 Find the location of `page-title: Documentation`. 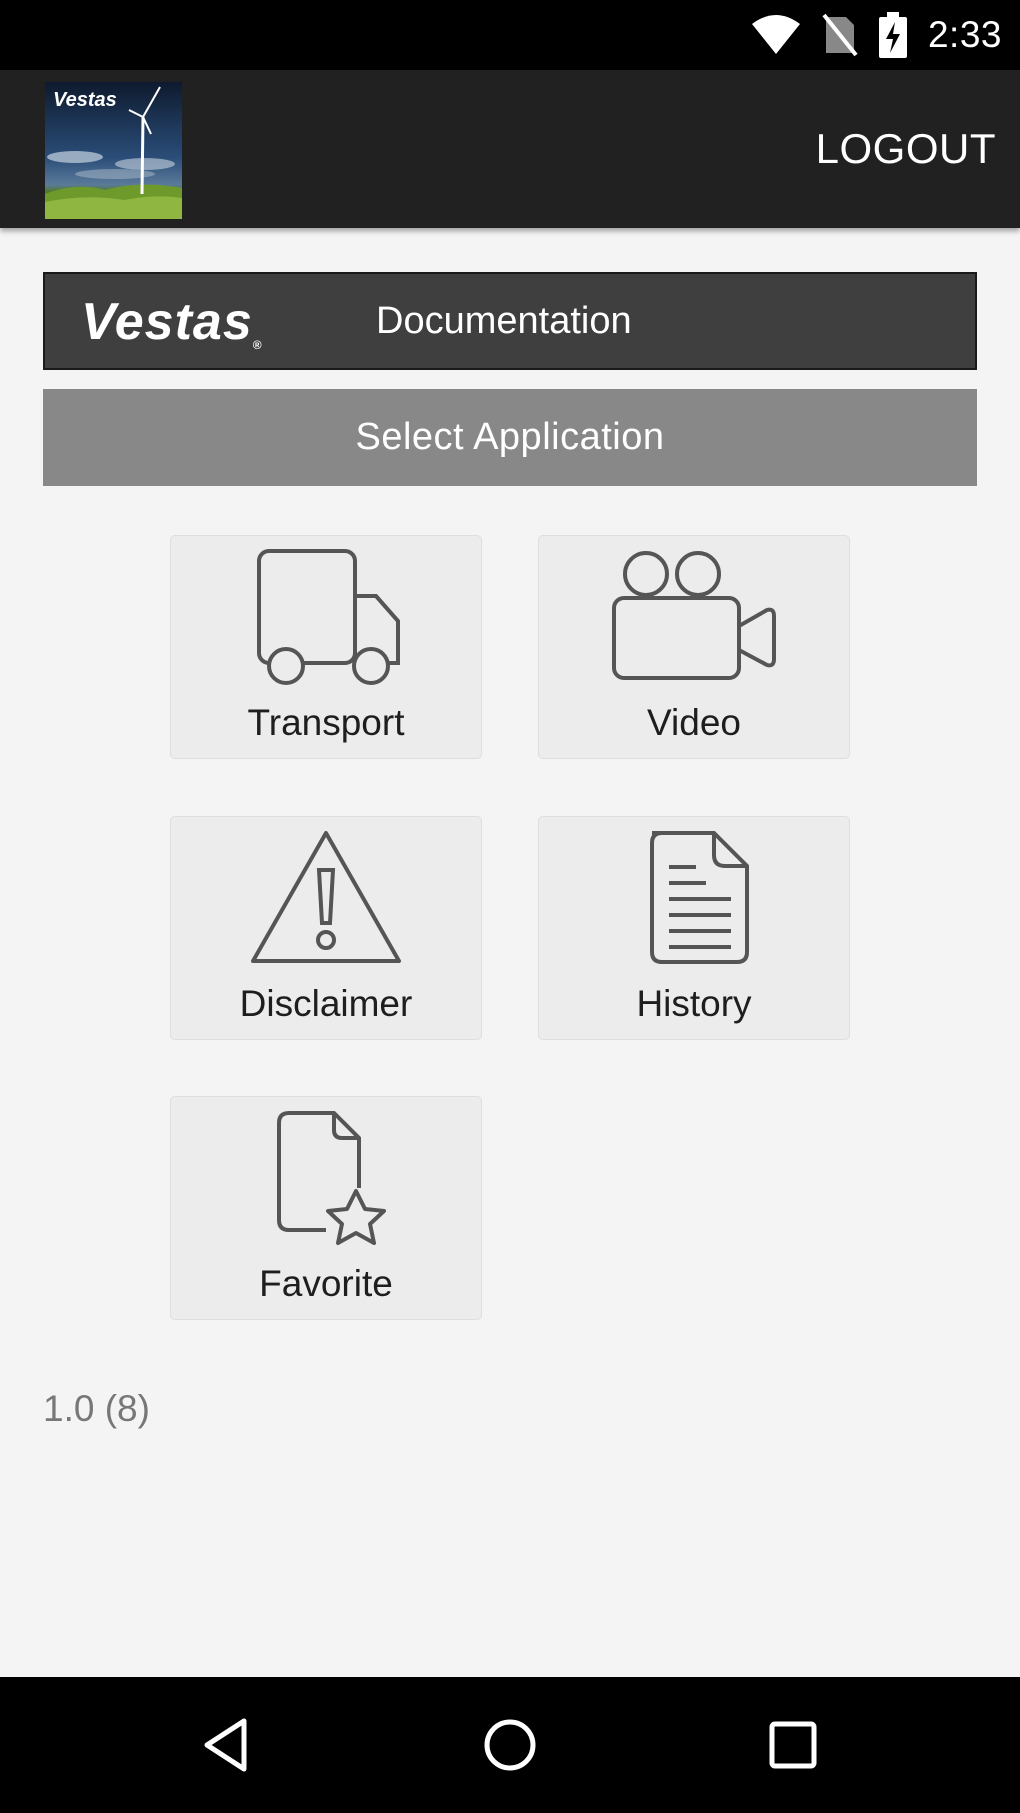

page-title: Documentation is located at coordinates (504, 320).